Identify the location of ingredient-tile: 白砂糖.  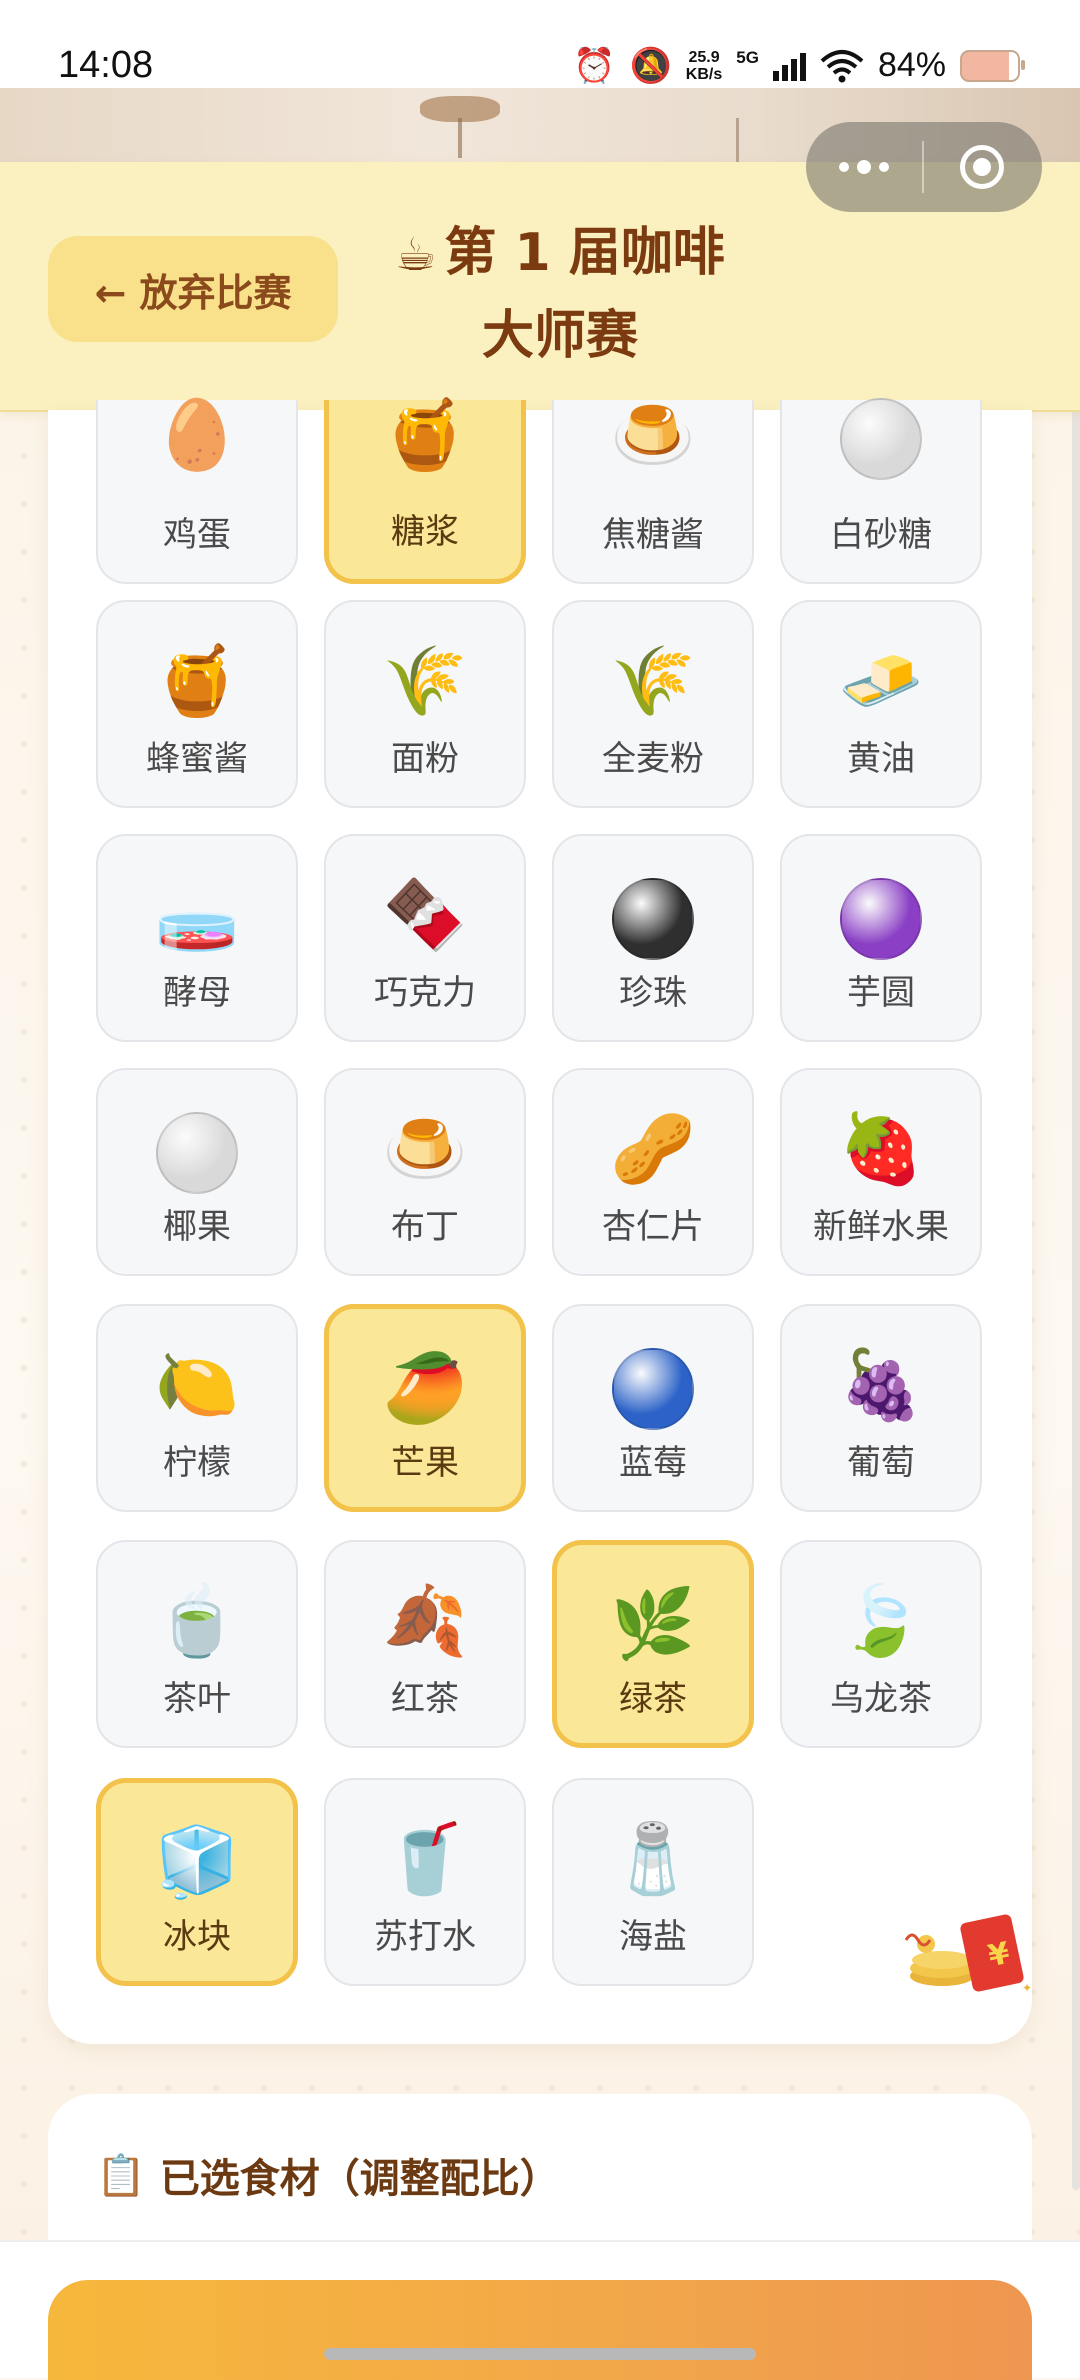
(881, 491).